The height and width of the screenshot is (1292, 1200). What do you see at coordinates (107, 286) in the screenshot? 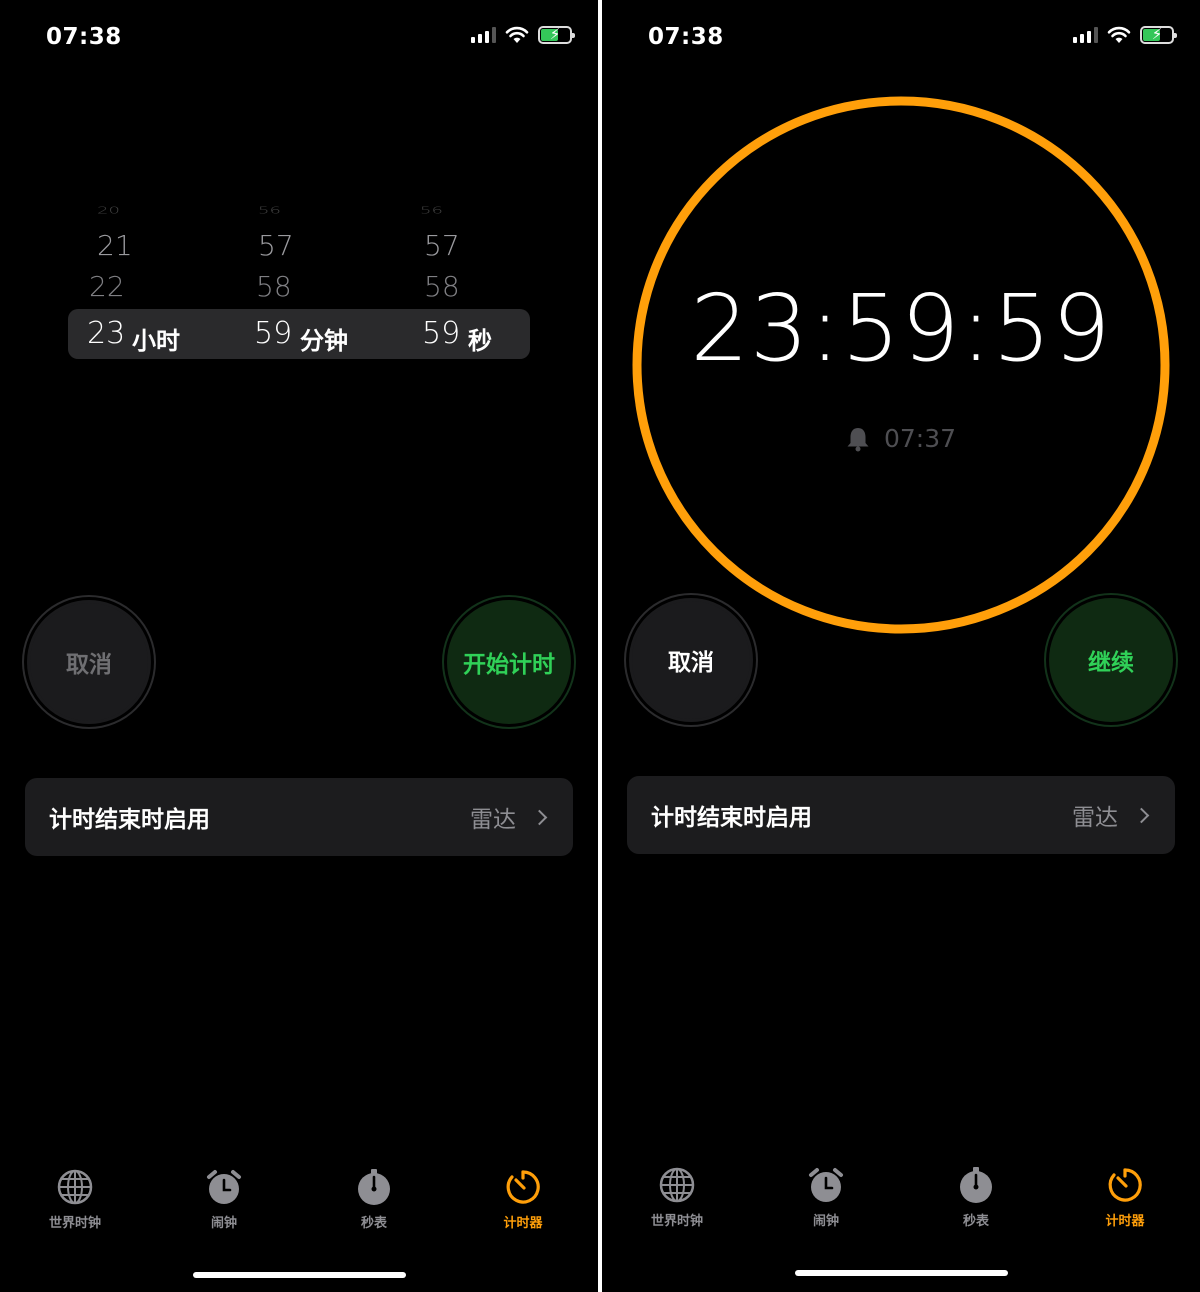
I see `hours-above-1: 22` at bounding box center [107, 286].